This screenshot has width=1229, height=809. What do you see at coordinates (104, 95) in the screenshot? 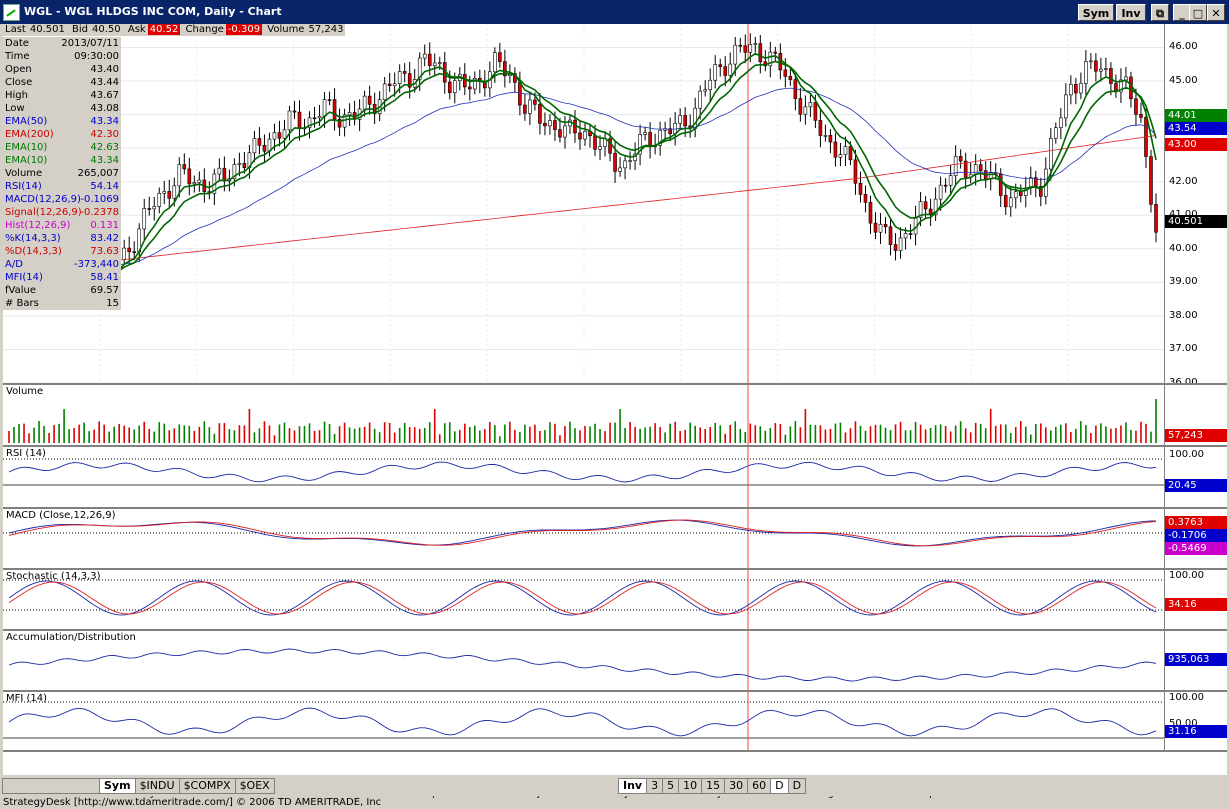
I see `data-window-value: 43.67` at bounding box center [104, 95].